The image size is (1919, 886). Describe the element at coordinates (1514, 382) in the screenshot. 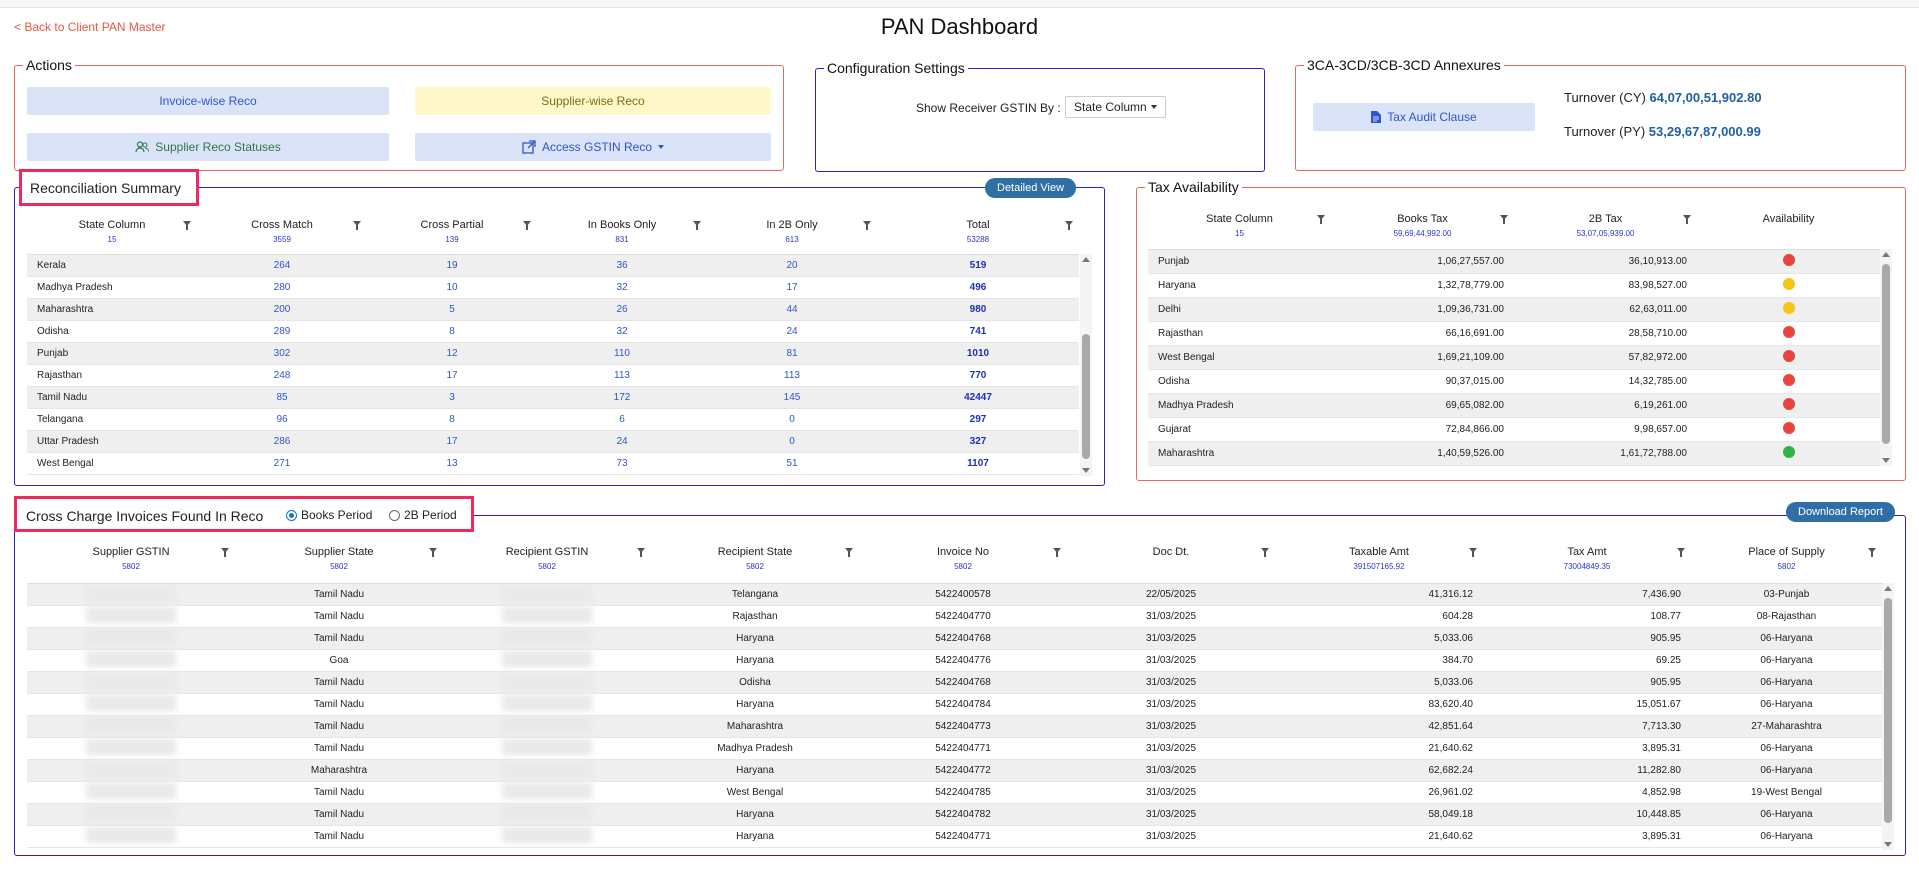

I see `table-row: Odisha 90,37,015.00 14,32,785.00` at that location.